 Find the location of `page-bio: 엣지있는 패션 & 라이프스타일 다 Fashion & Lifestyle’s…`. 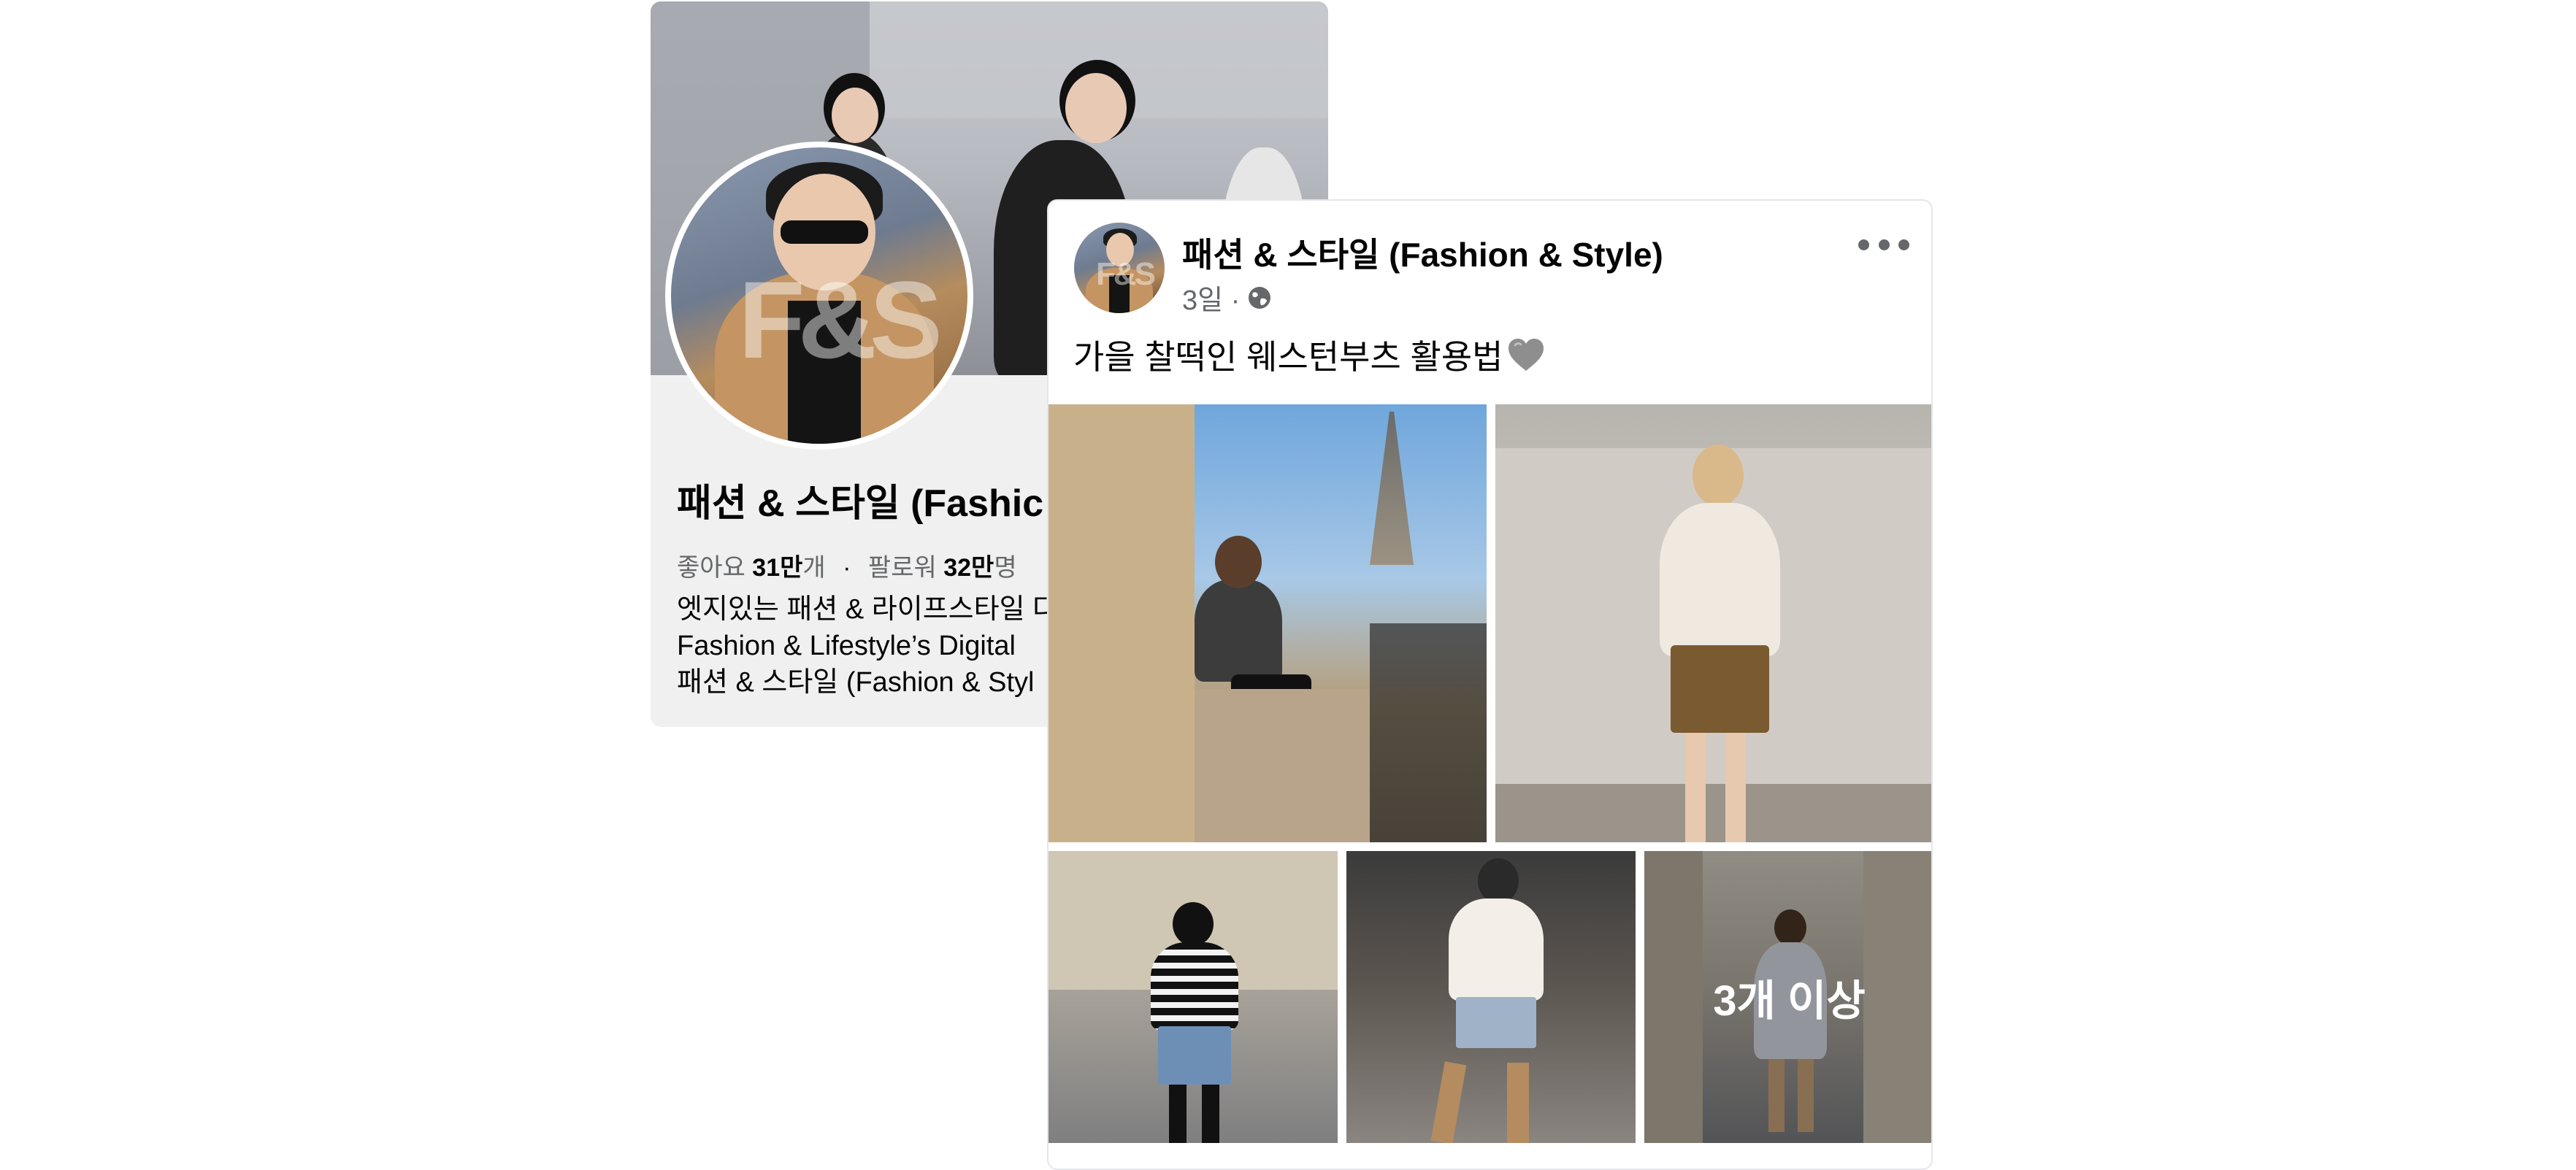

page-bio: 엣지있는 패션 & 라이프스타일 다 Fashion & Lifestyle’s… is located at coordinates (867, 646).